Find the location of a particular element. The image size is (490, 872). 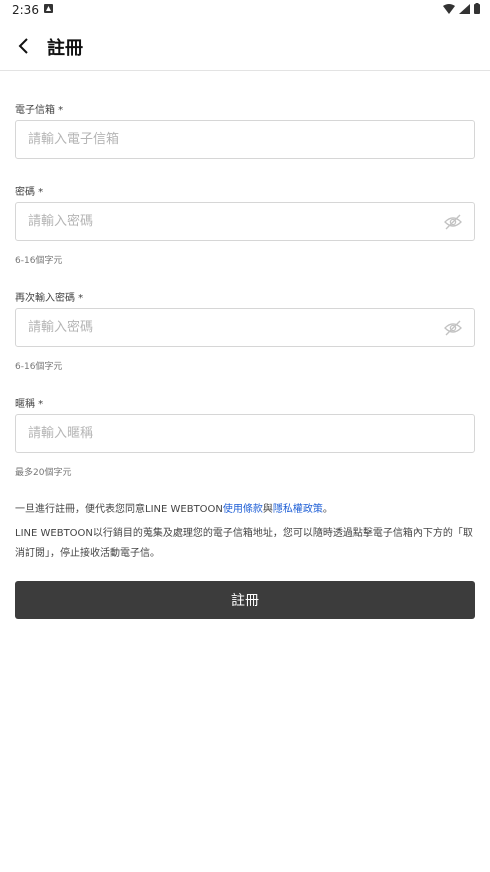

consent-suffix: 。 is located at coordinates (327, 509).